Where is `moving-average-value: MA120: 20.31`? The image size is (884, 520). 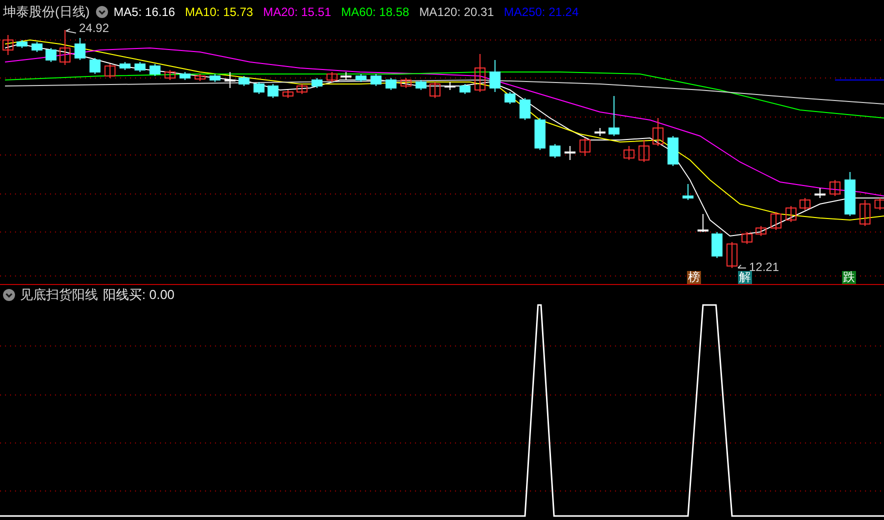 moving-average-value: MA120: 20.31 is located at coordinates (456, 12).